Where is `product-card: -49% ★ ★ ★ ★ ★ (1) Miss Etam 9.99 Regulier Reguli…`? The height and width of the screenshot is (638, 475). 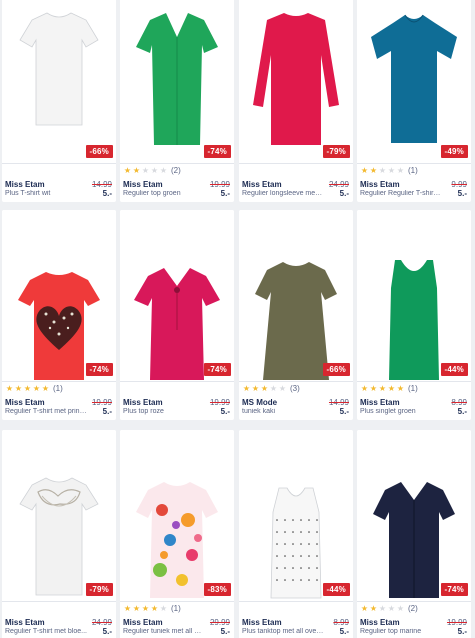 product-card: -49% ★ ★ ★ ★ ★ (1) Miss Etam 9.99 Regulier Reguli… is located at coordinates (414, 101).